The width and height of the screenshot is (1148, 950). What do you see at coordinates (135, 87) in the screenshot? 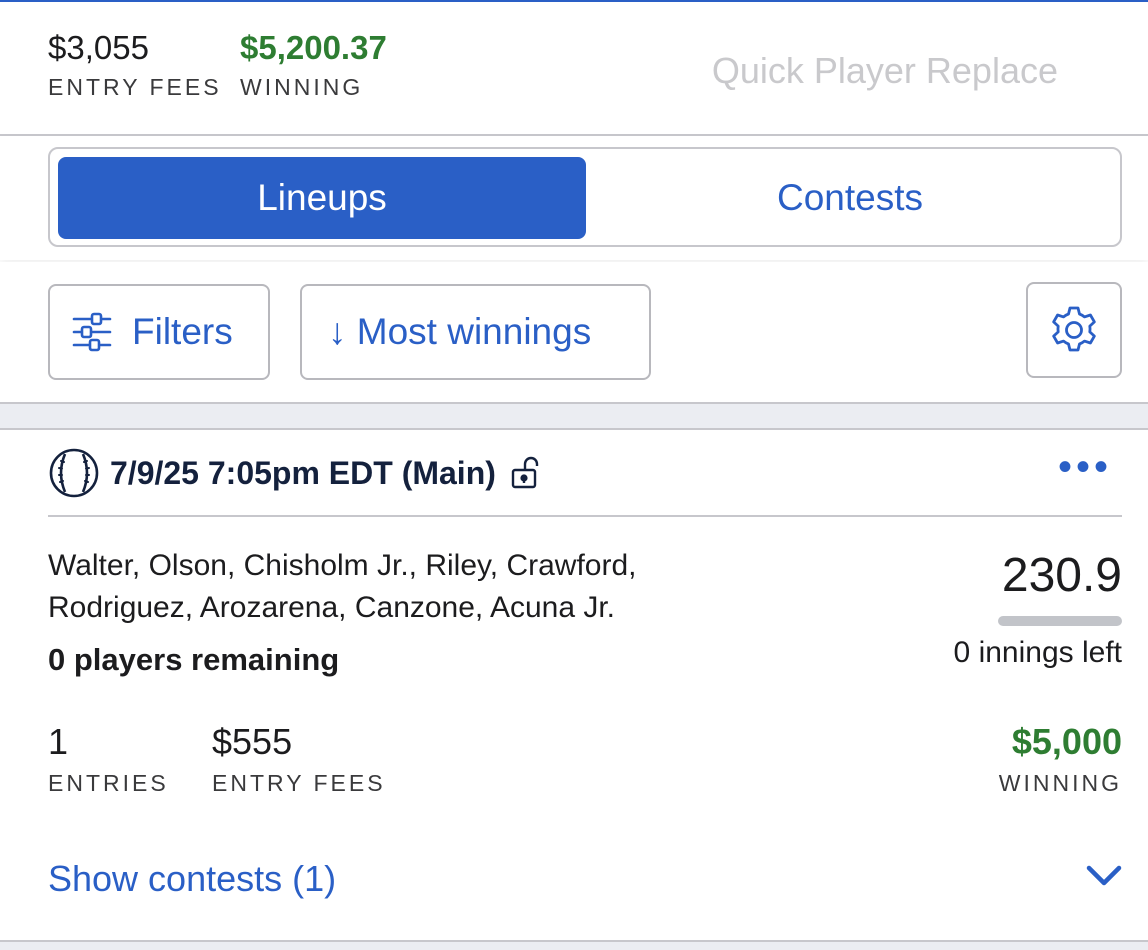
I see `summary-entry-fees-label: ENTRY FEES` at bounding box center [135, 87].